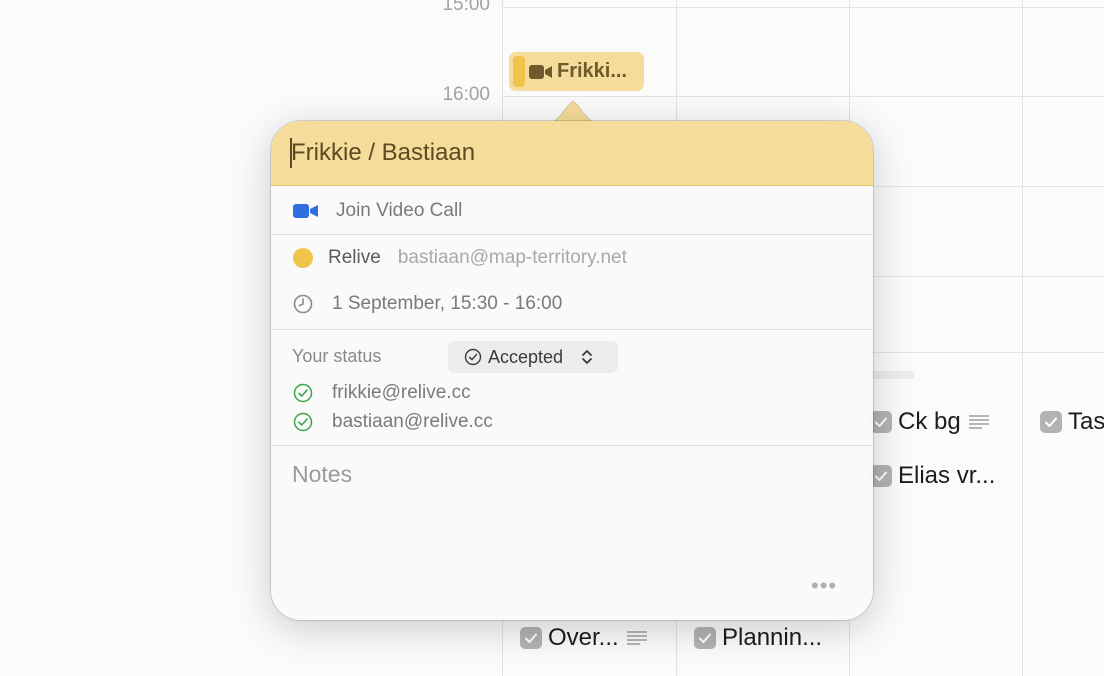  What do you see at coordinates (526, 356) in the screenshot?
I see `status-value: Accepted` at bounding box center [526, 356].